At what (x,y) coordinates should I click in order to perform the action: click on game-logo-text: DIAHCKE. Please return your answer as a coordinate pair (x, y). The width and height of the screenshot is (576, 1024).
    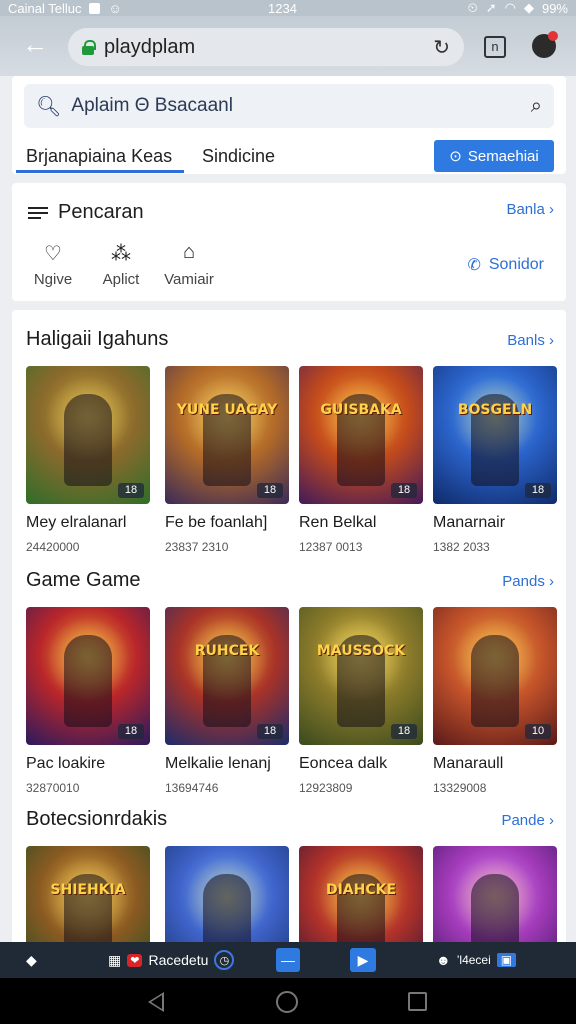
    Looking at the image, I should click on (361, 890).